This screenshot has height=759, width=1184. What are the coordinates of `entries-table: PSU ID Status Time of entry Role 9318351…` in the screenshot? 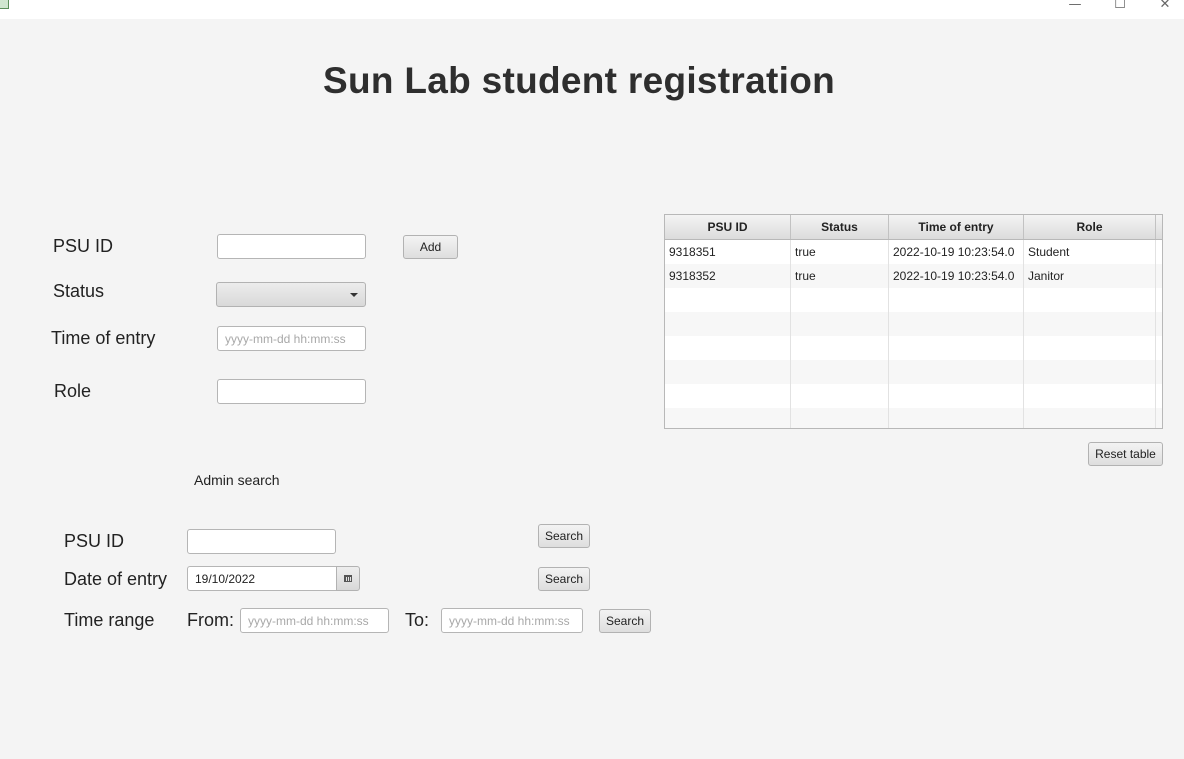 It's located at (913, 321).